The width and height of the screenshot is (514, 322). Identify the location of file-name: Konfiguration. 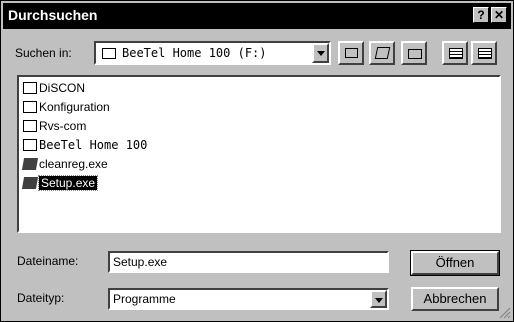
(74, 107).